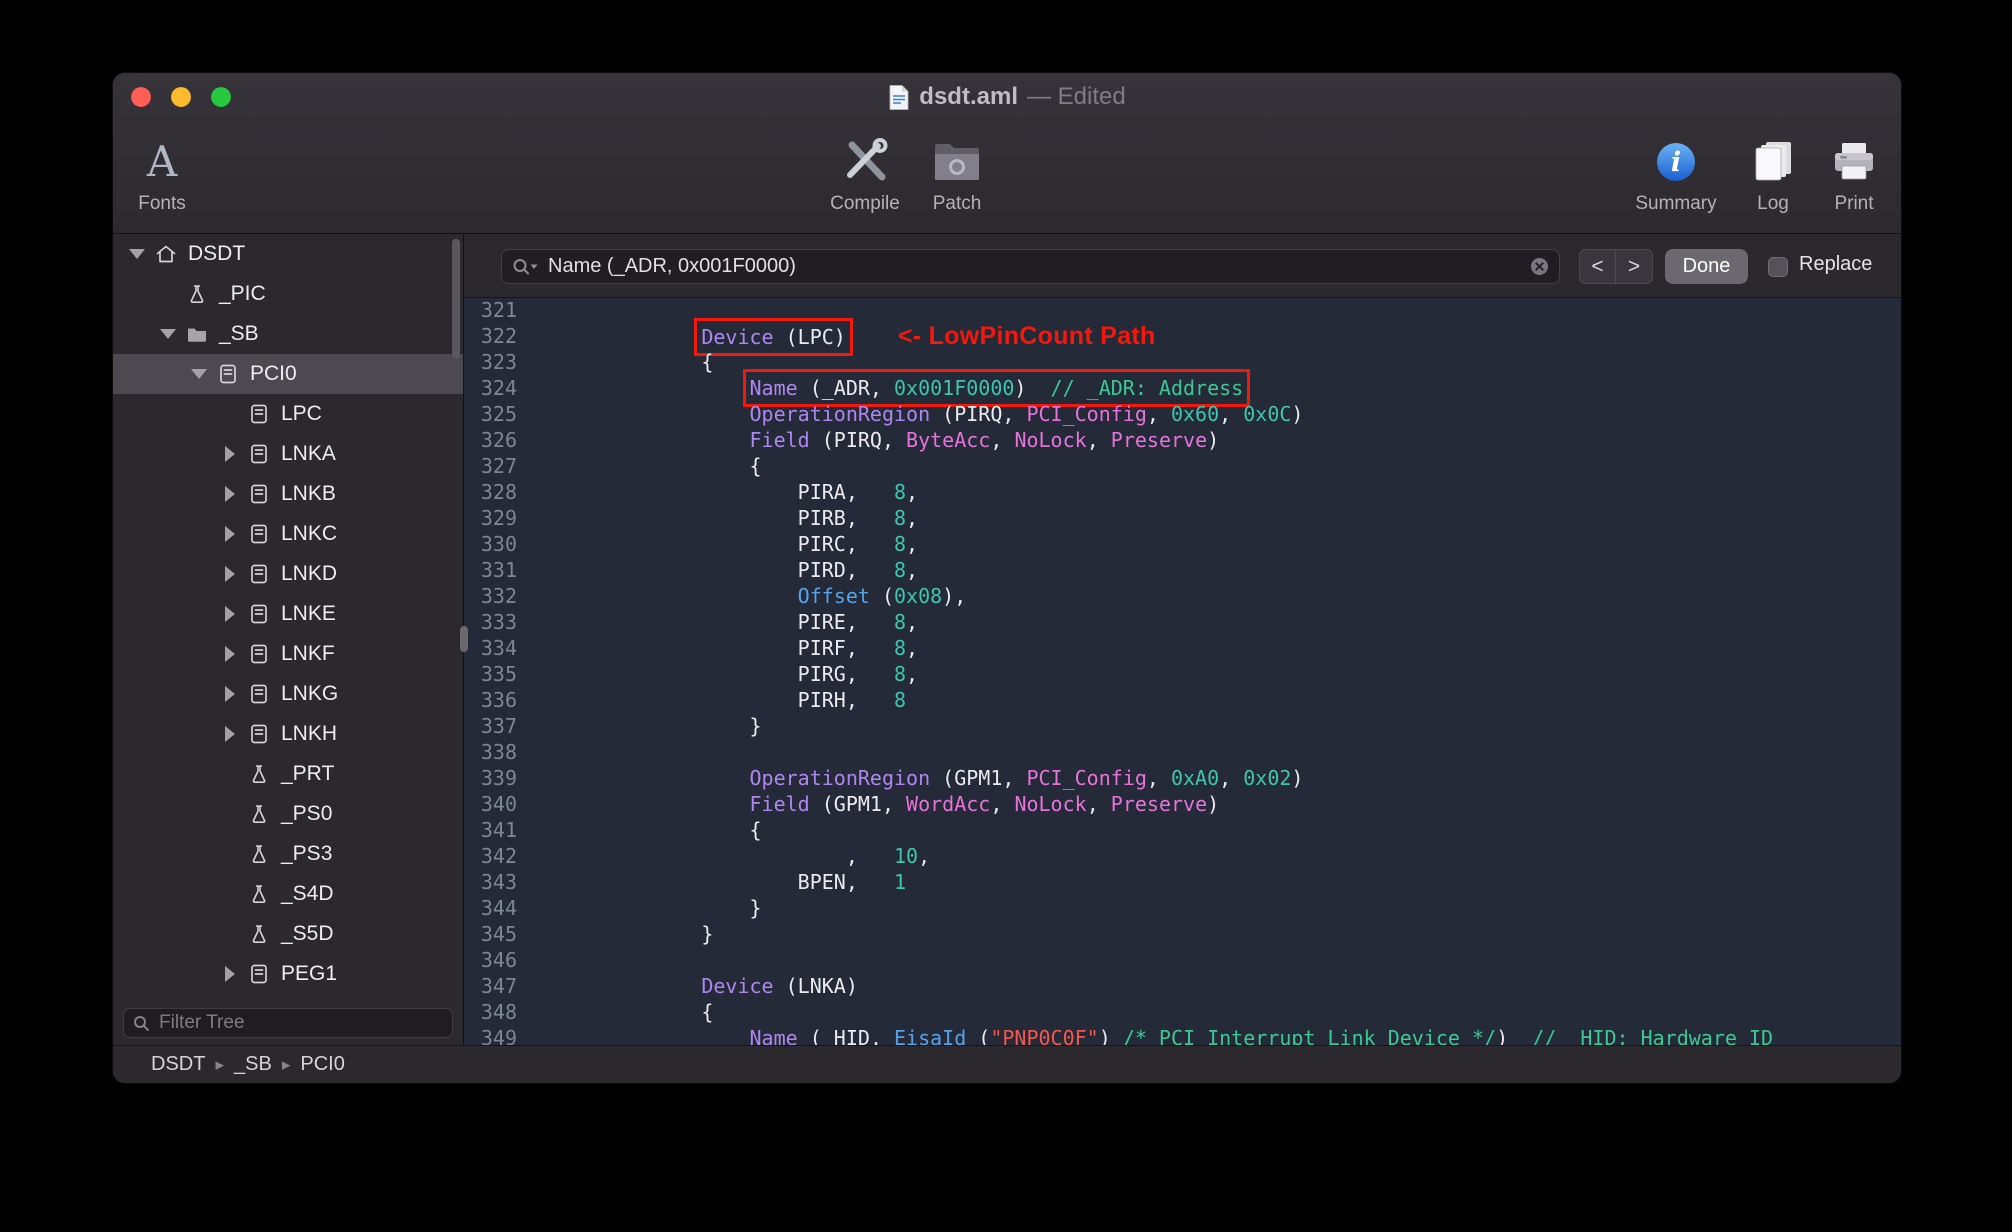  I want to click on code-line: 329 PIRB, 8,, so click(1182, 518).